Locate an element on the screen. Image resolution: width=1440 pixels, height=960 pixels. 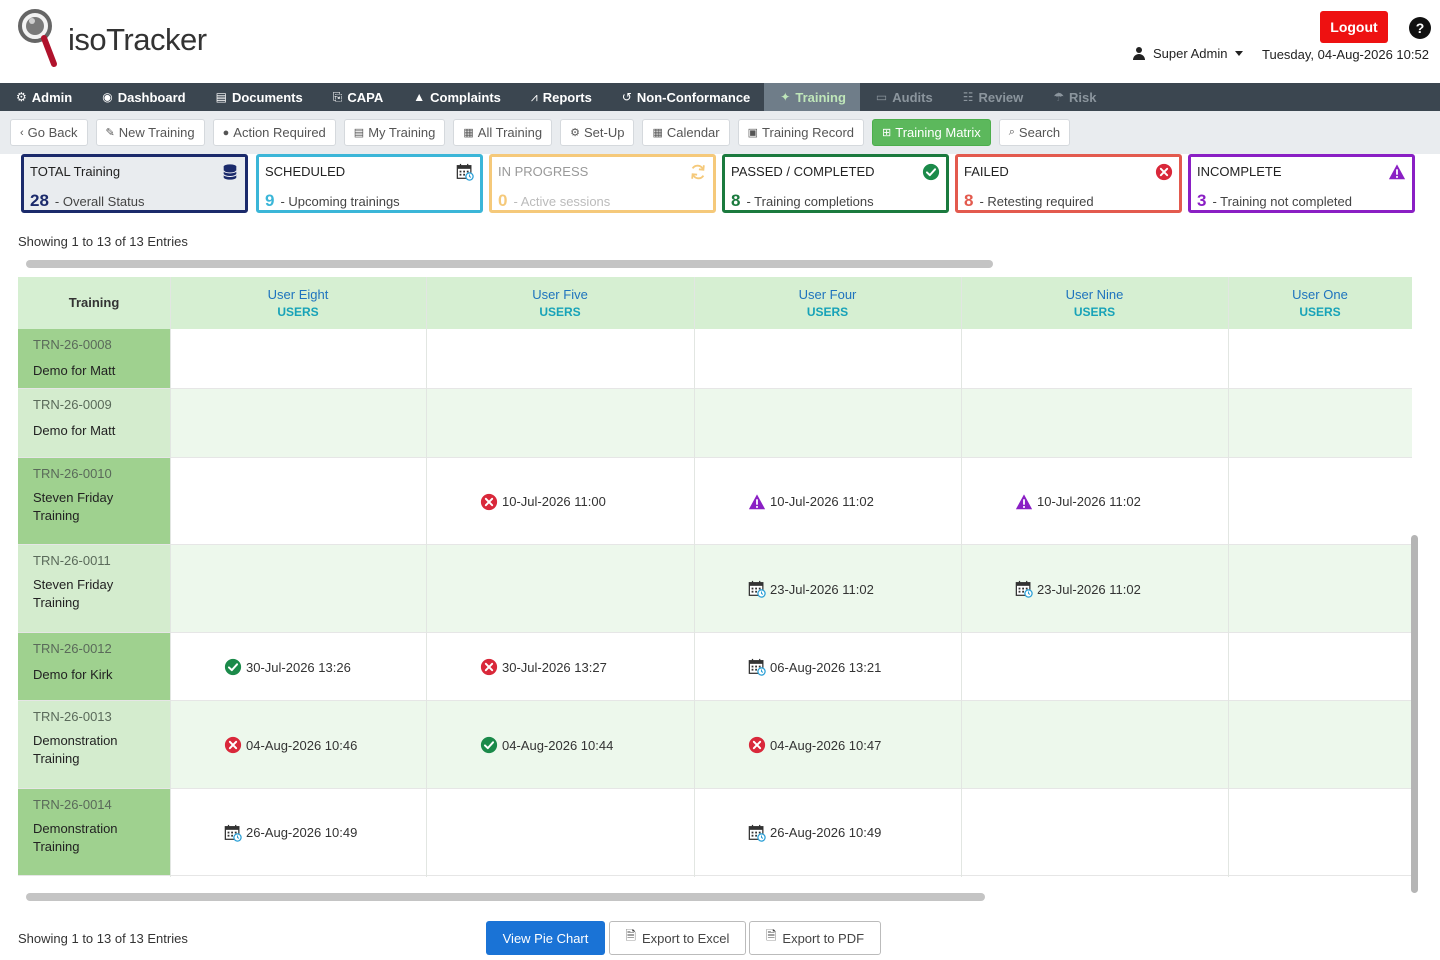
subnav-search-button: ⌕ Search is located at coordinates (1034, 132).